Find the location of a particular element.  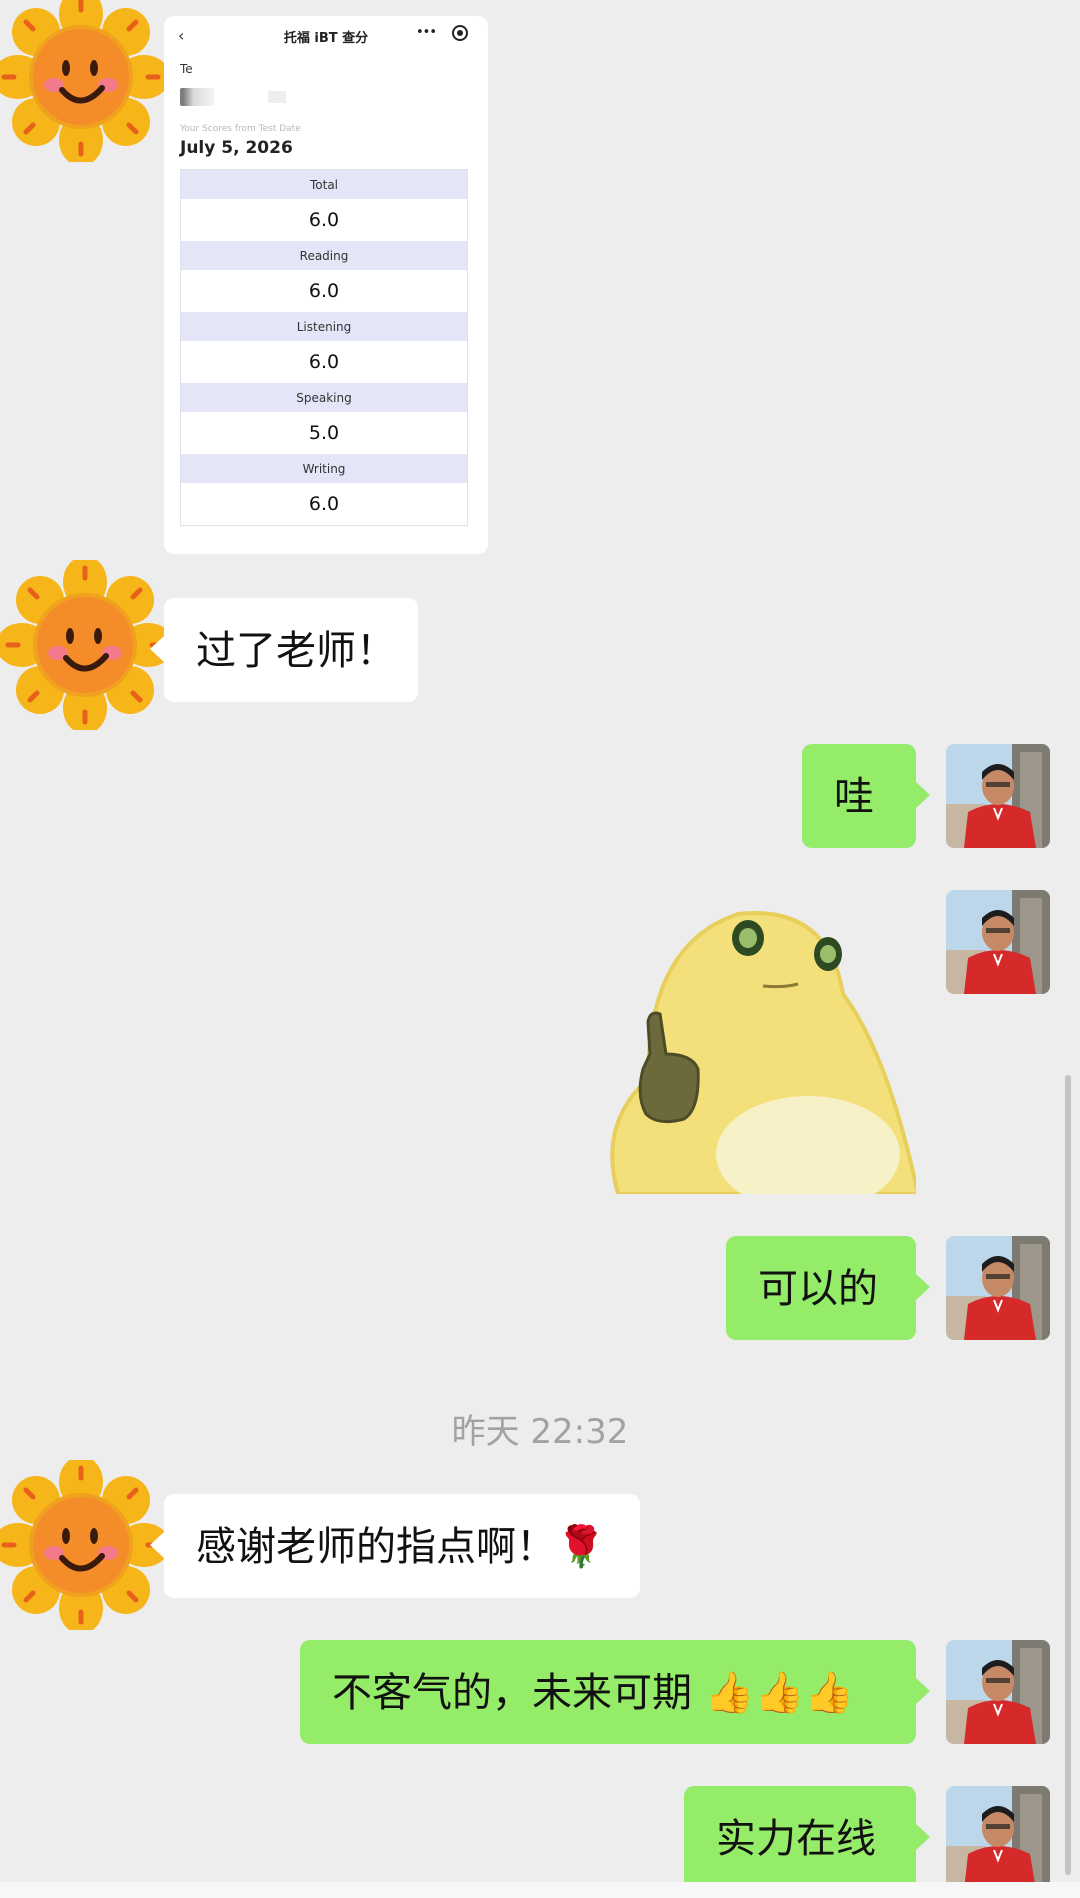

score-label: Speaking is located at coordinates (324, 397).